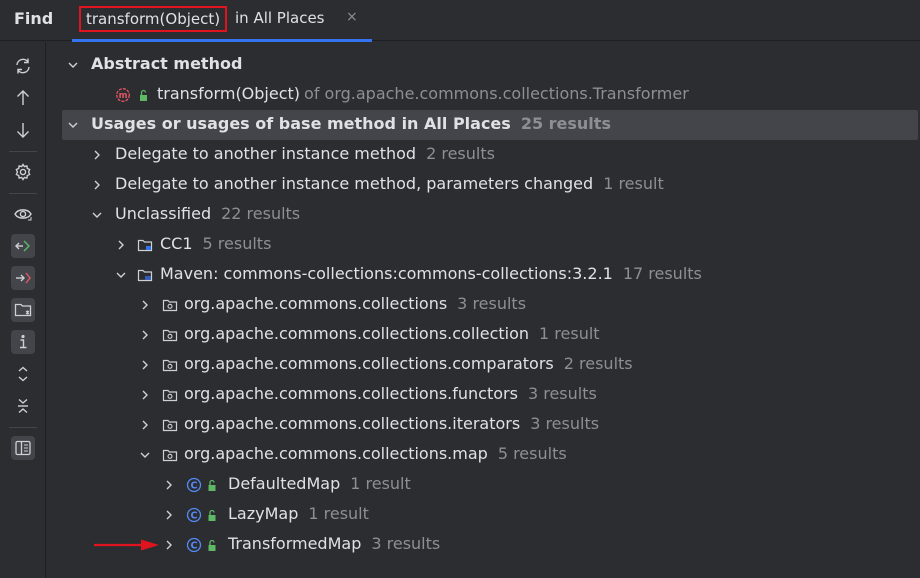  I want to click on svg-text: m, so click(123, 96).